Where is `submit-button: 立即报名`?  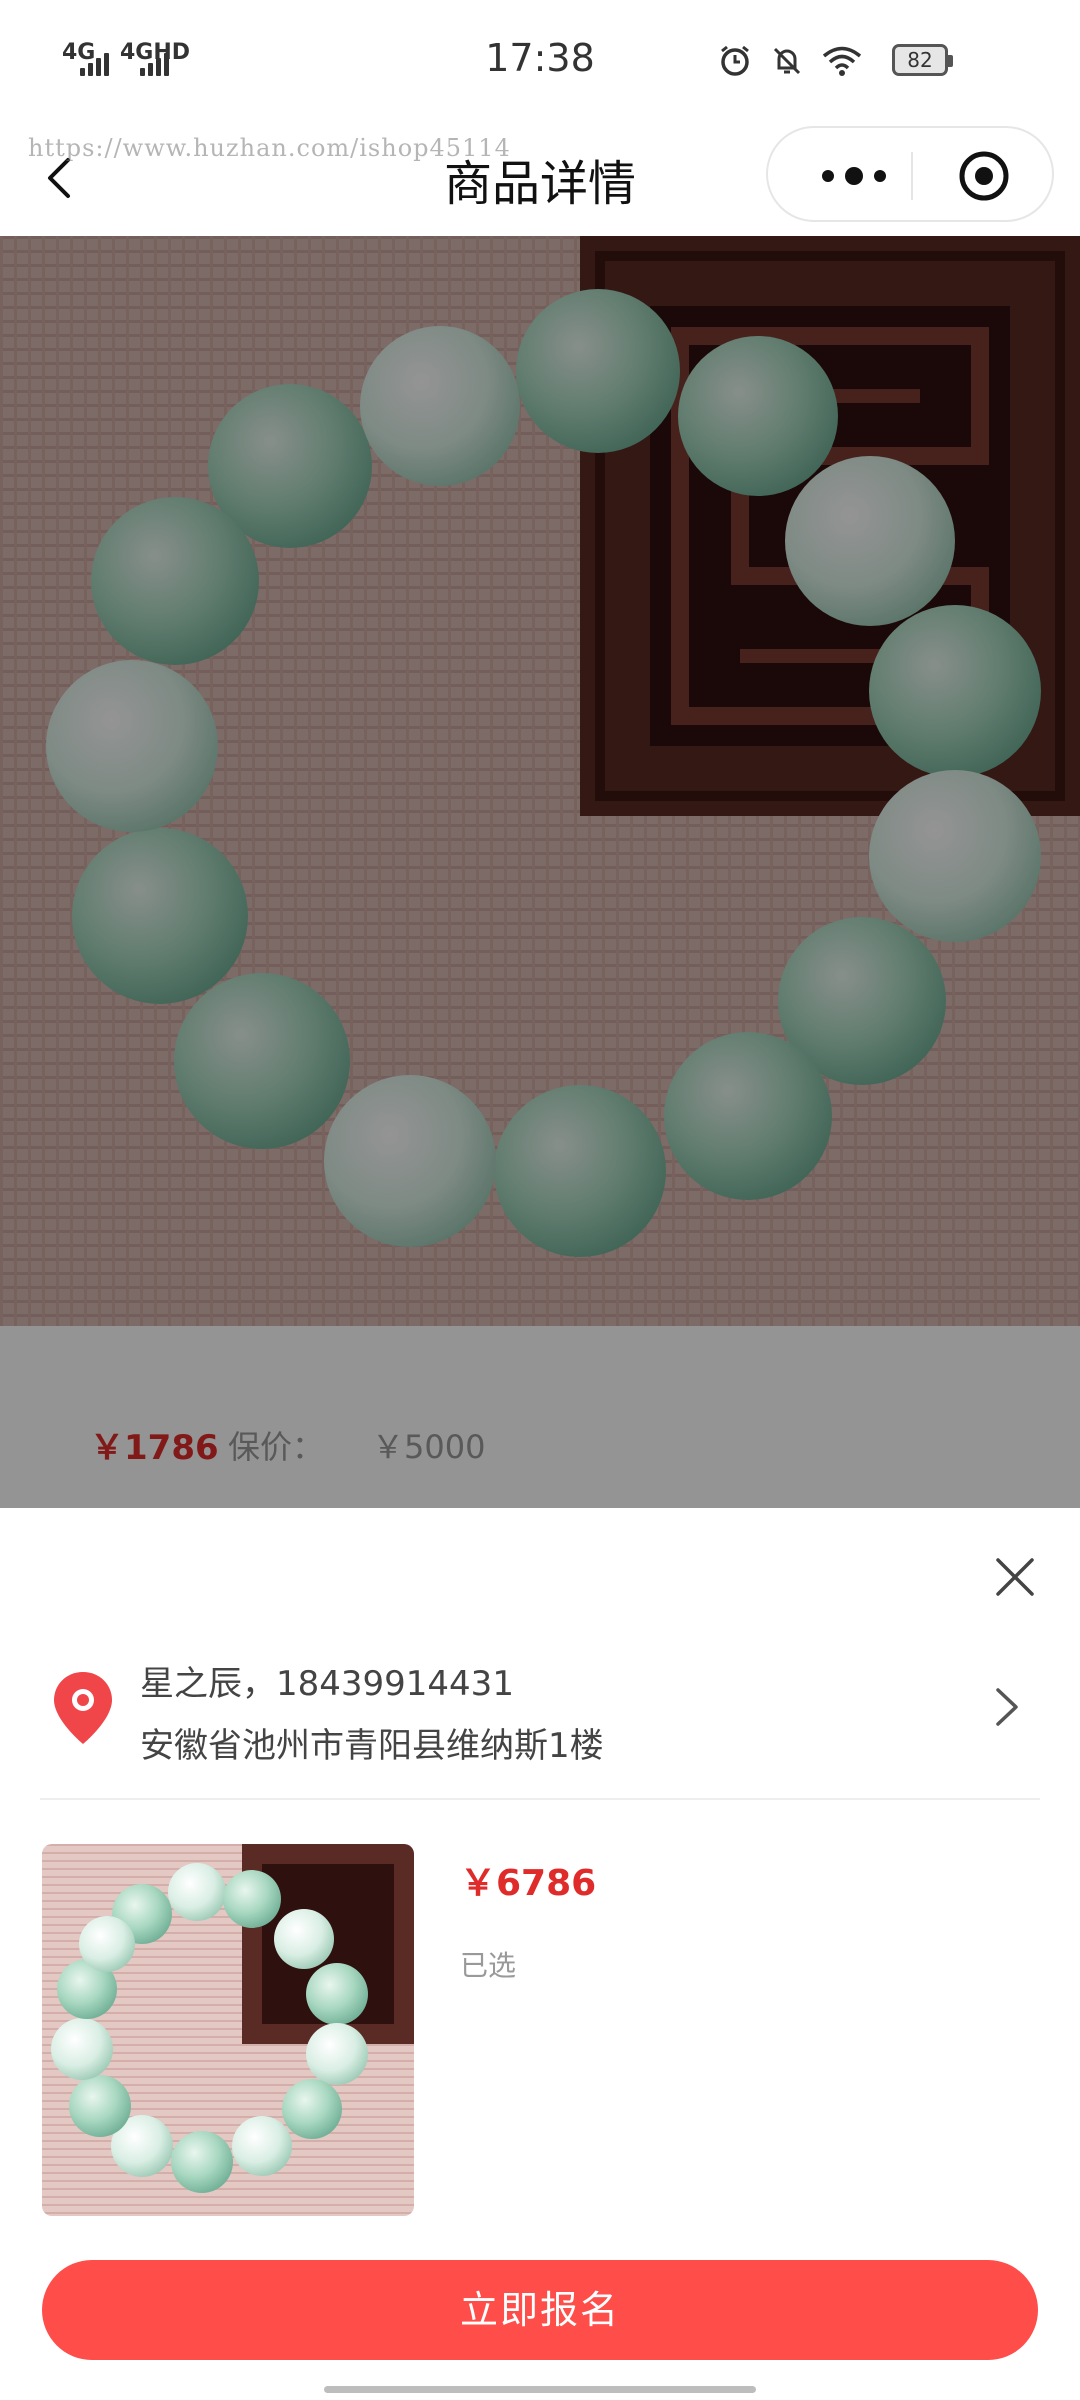 submit-button: 立即报名 is located at coordinates (540, 2310).